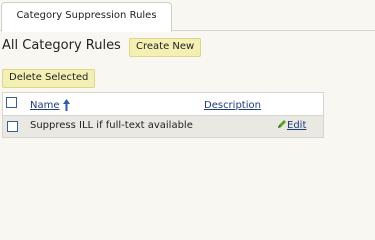 The width and height of the screenshot is (375, 240). Describe the element at coordinates (86, 17) in the screenshot. I see `tab-category-suppression-rules: Category Suppression Rules` at that location.